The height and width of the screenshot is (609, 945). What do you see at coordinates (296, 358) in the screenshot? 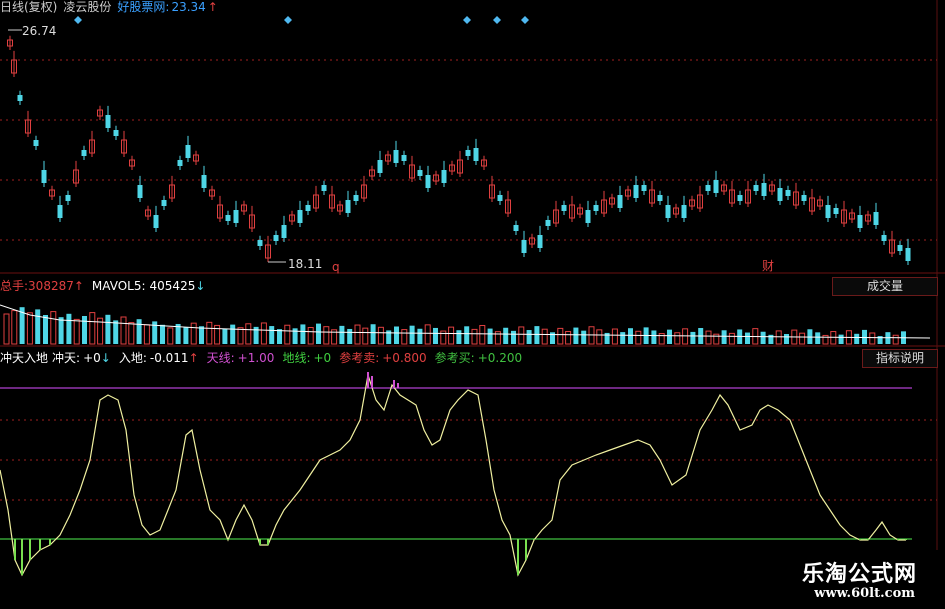
I see `dixian-label: 地线:` at bounding box center [296, 358].